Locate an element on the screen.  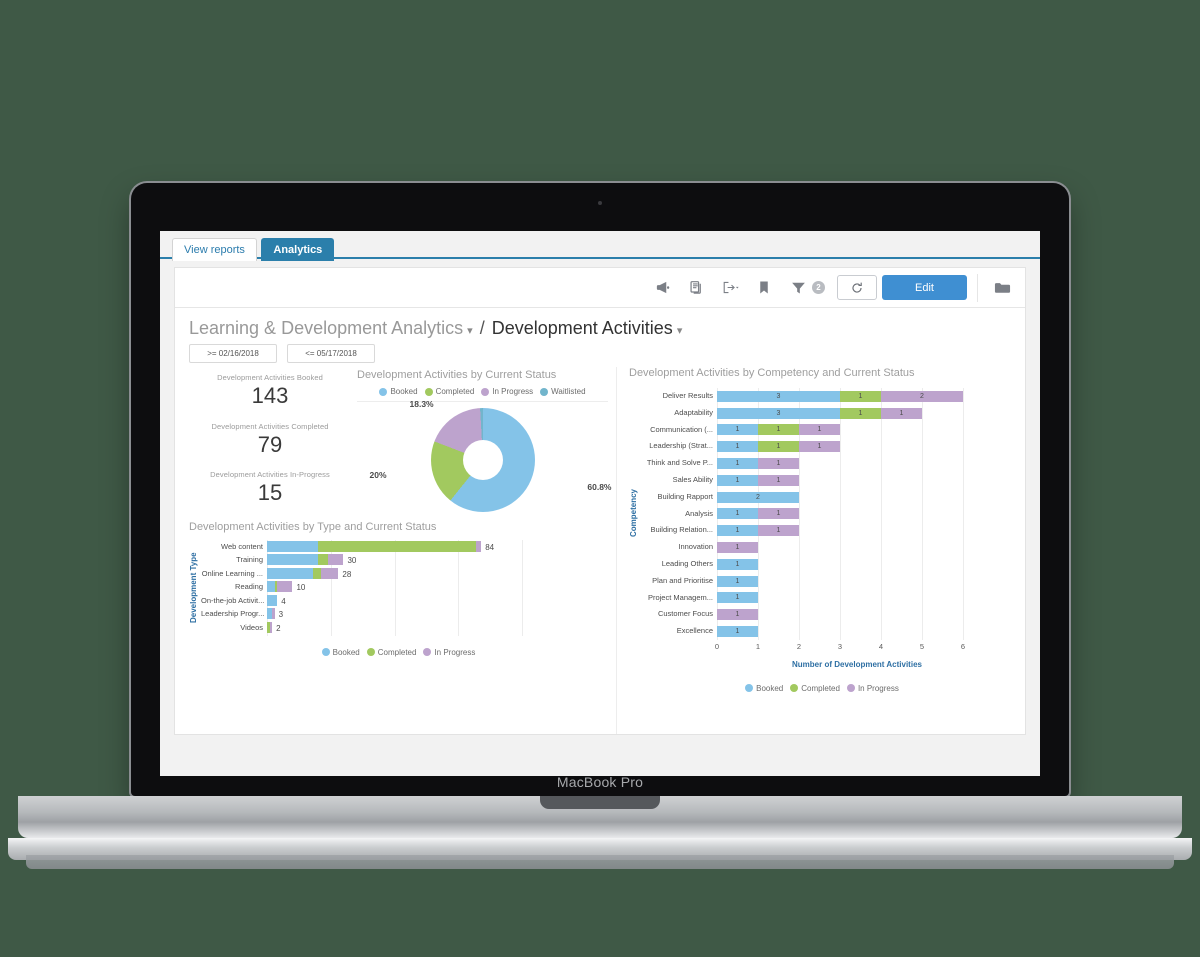
competency-legend-item-completed: Completed is located at coordinates (815, 688).